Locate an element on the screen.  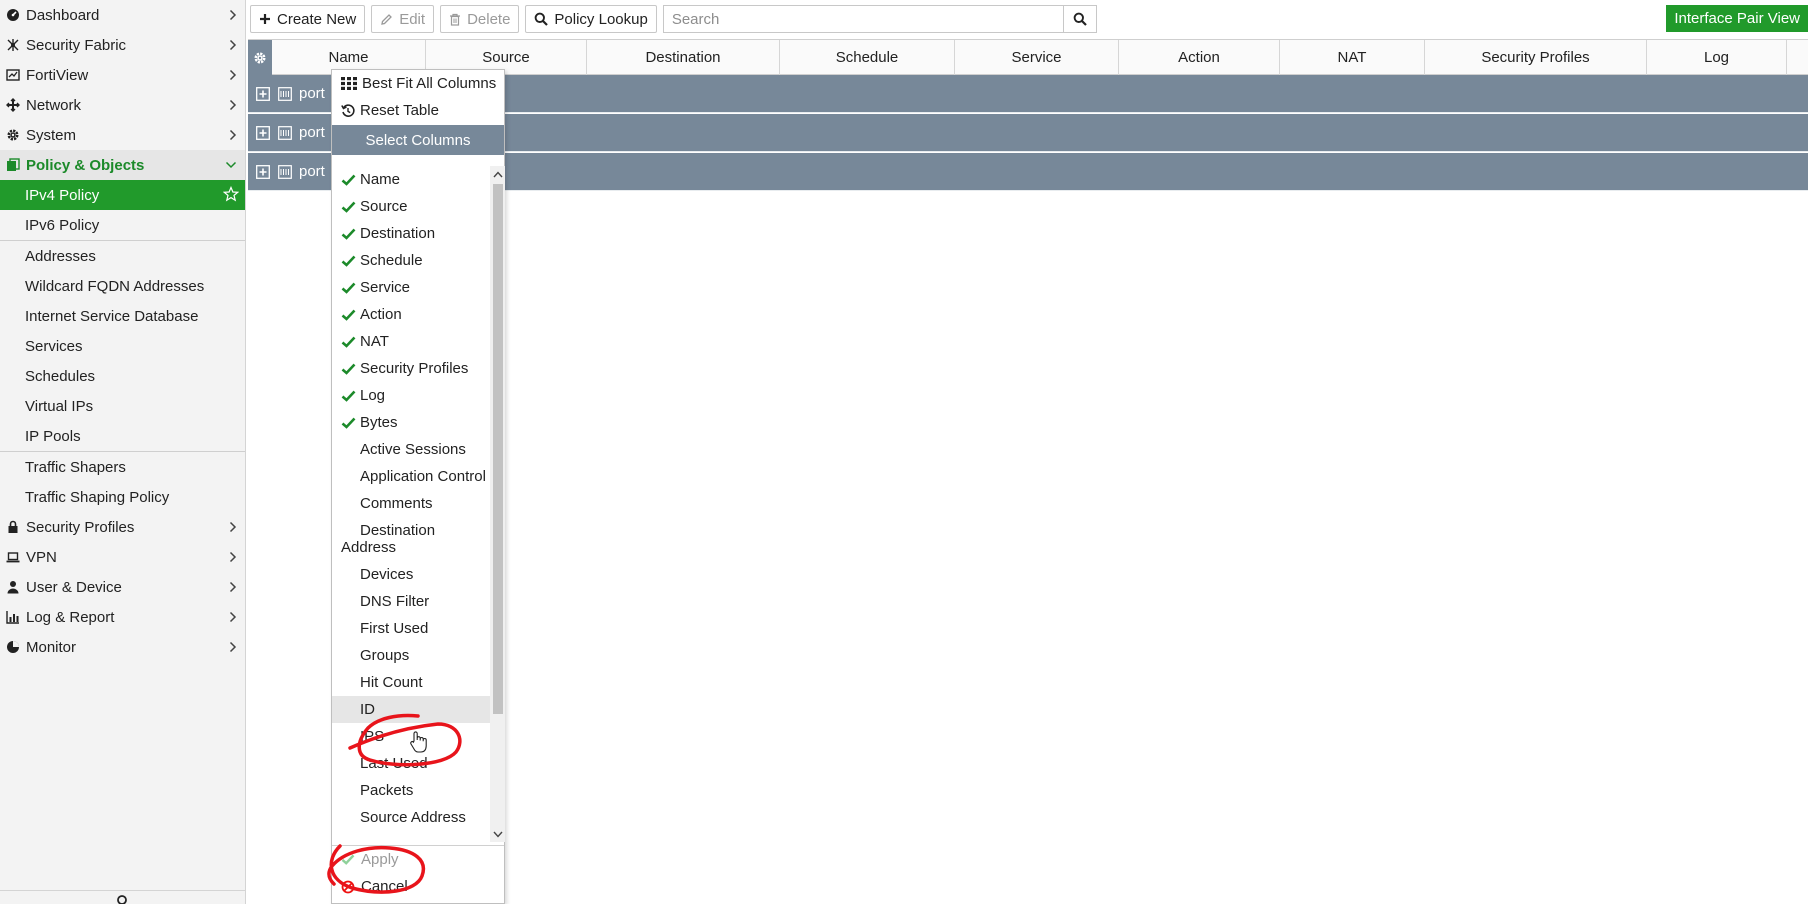
history-icon is located at coordinates (348, 110).